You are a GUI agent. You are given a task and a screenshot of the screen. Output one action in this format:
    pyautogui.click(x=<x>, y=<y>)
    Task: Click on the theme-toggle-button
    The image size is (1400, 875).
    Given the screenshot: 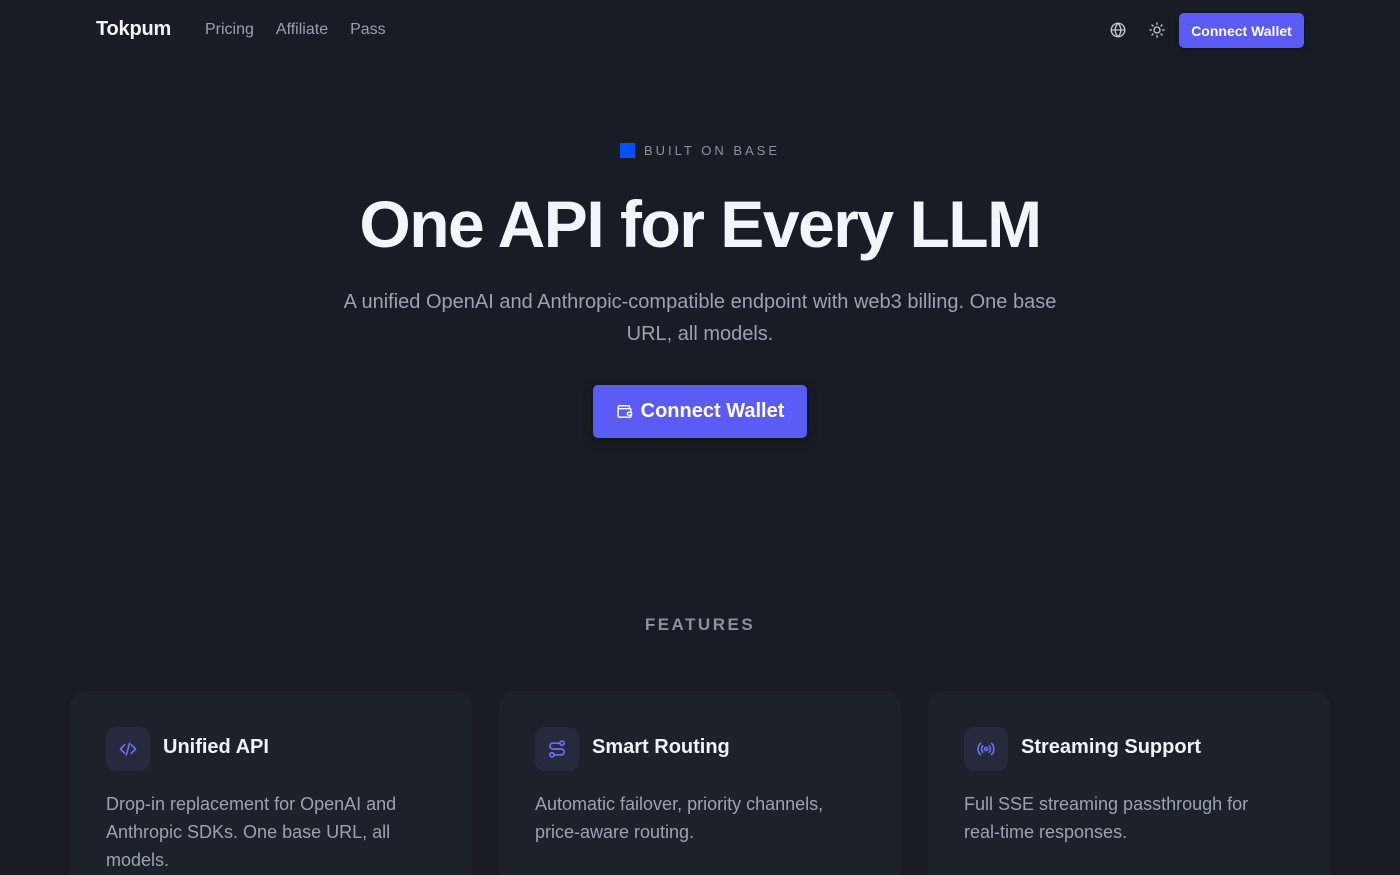 What is the action you would take?
    pyautogui.click(x=1157, y=30)
    